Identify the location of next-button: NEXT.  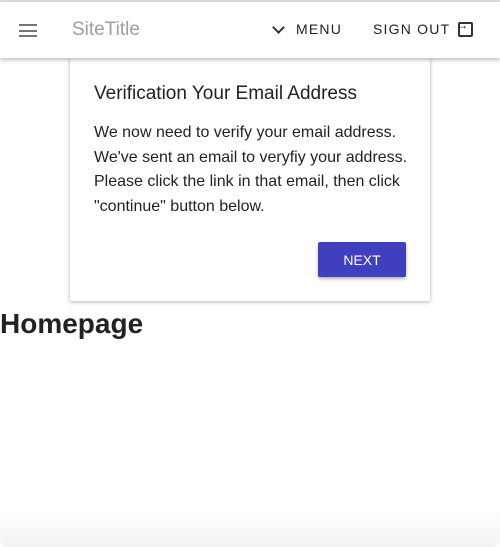
(362, 259).